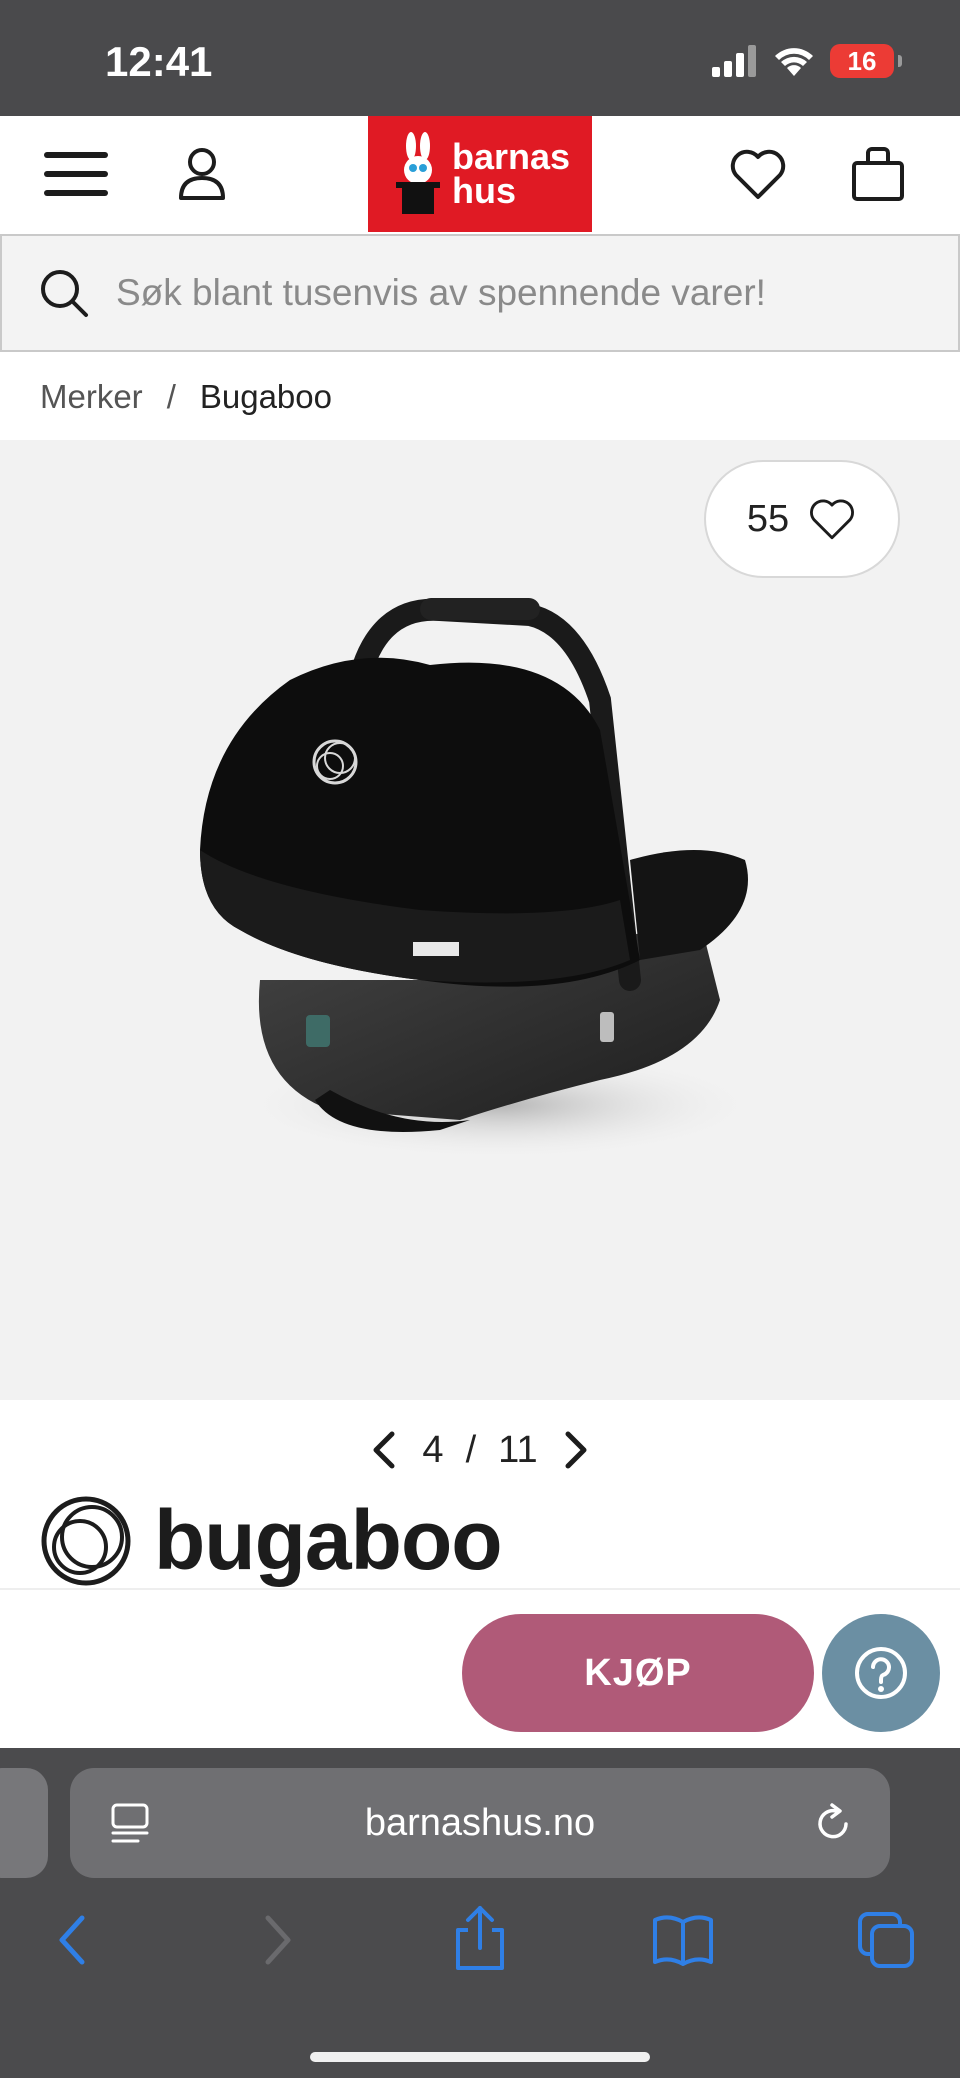 The image size is (960, 2078). Describe the element at coordinates (64, 293) in the screenshot. I see `search-icon` at that location.